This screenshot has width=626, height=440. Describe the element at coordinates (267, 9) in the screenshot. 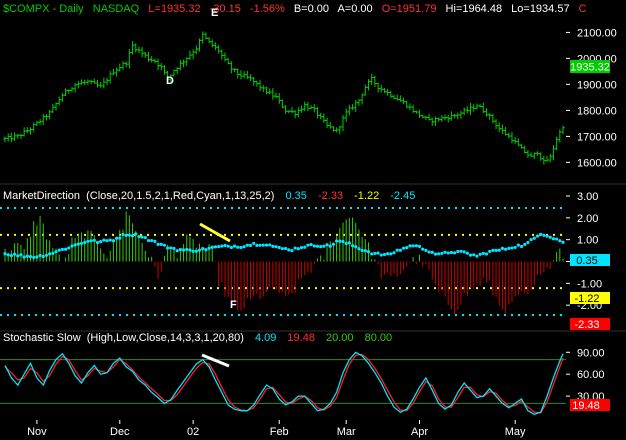

I see `price-header-change-pct: -1.56%` at that location.